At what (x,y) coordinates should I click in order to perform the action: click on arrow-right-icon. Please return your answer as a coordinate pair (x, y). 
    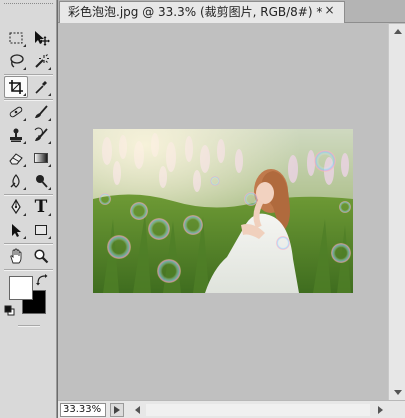
    Looking at the image, I should click on (380, 410).